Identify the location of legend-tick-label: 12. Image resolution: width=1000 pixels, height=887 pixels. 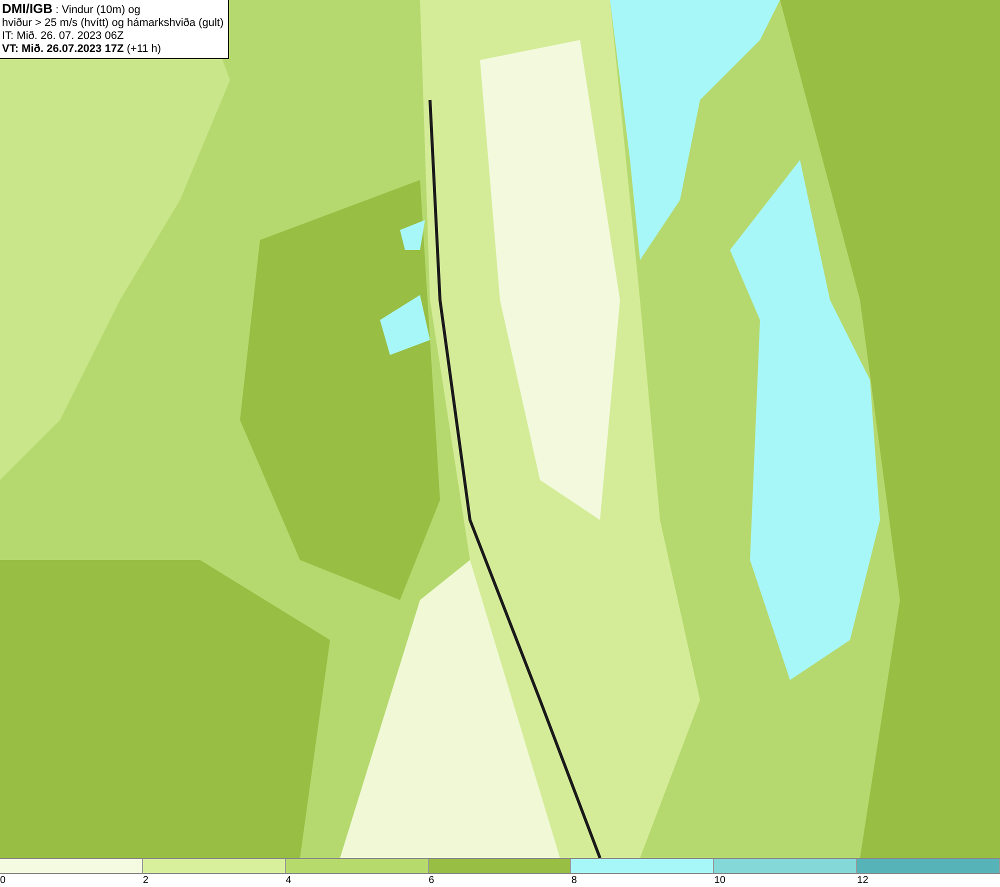
(862, 880).